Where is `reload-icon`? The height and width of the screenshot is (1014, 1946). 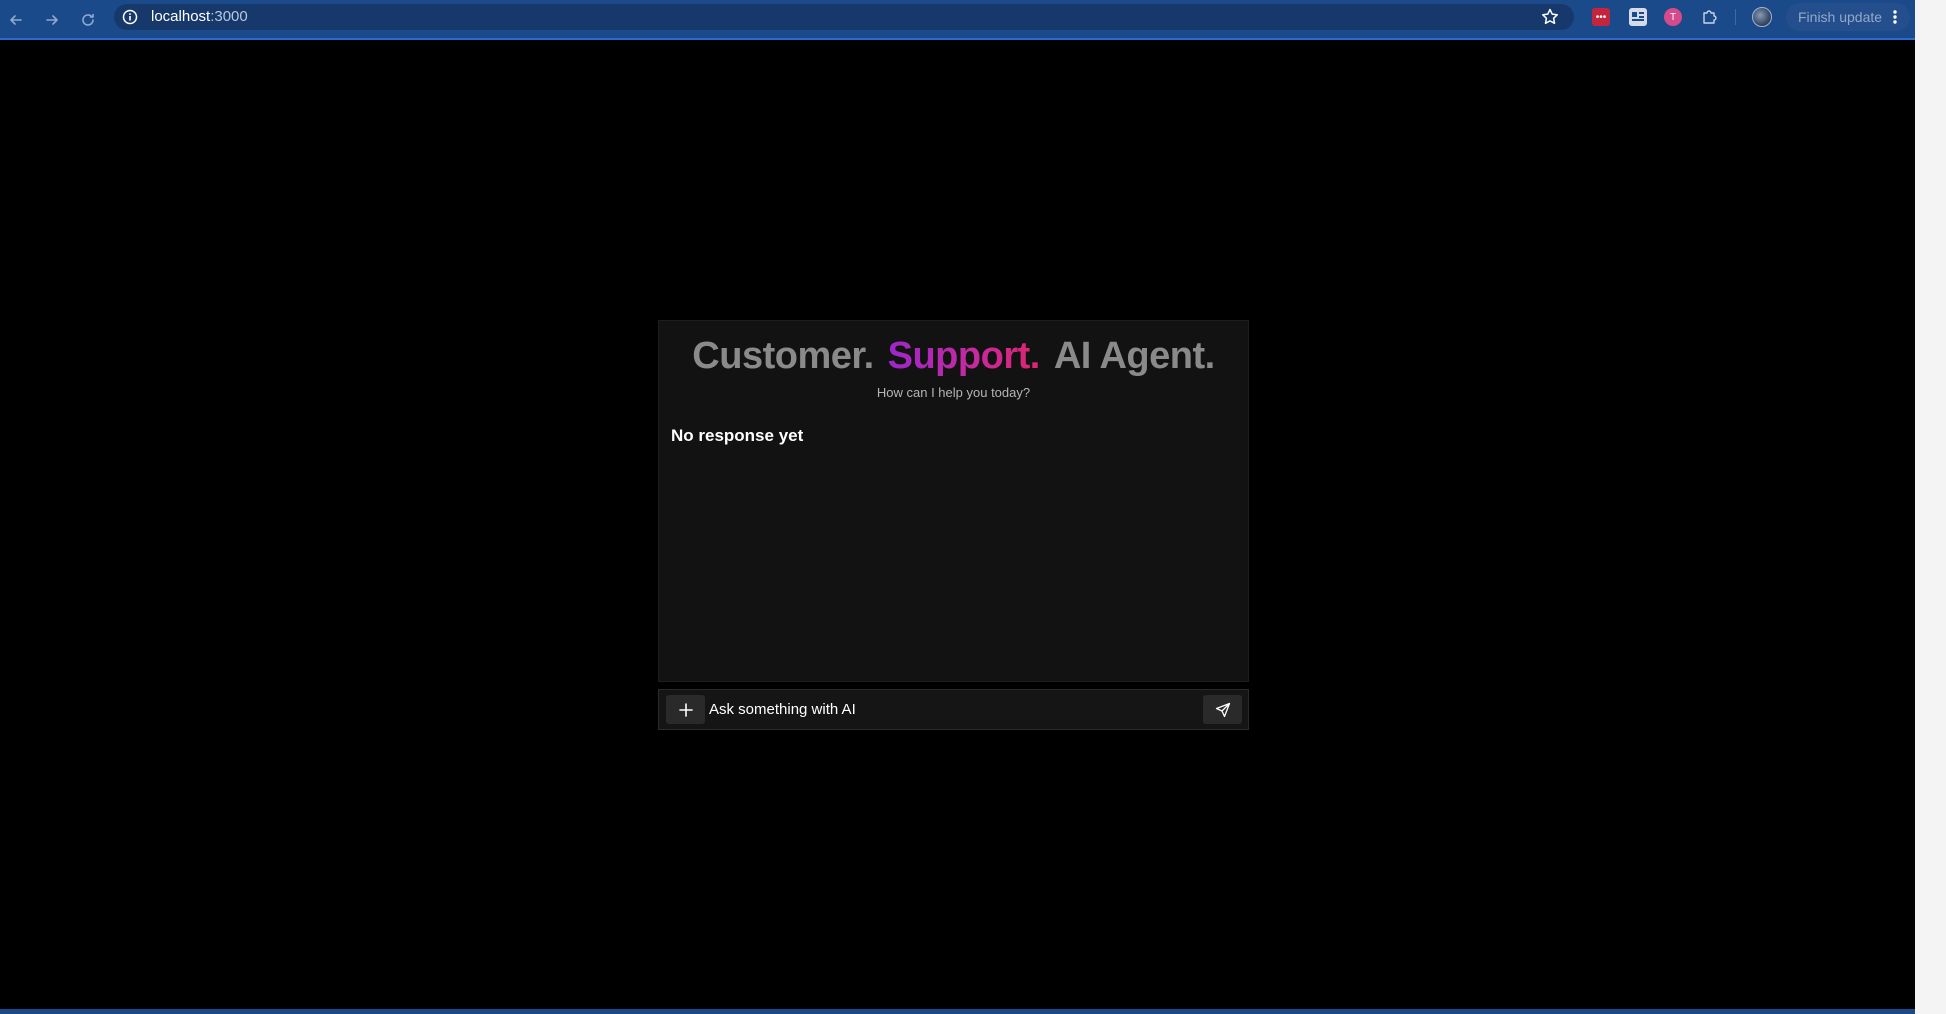
reload-icon is located at coordinates (88, 19).